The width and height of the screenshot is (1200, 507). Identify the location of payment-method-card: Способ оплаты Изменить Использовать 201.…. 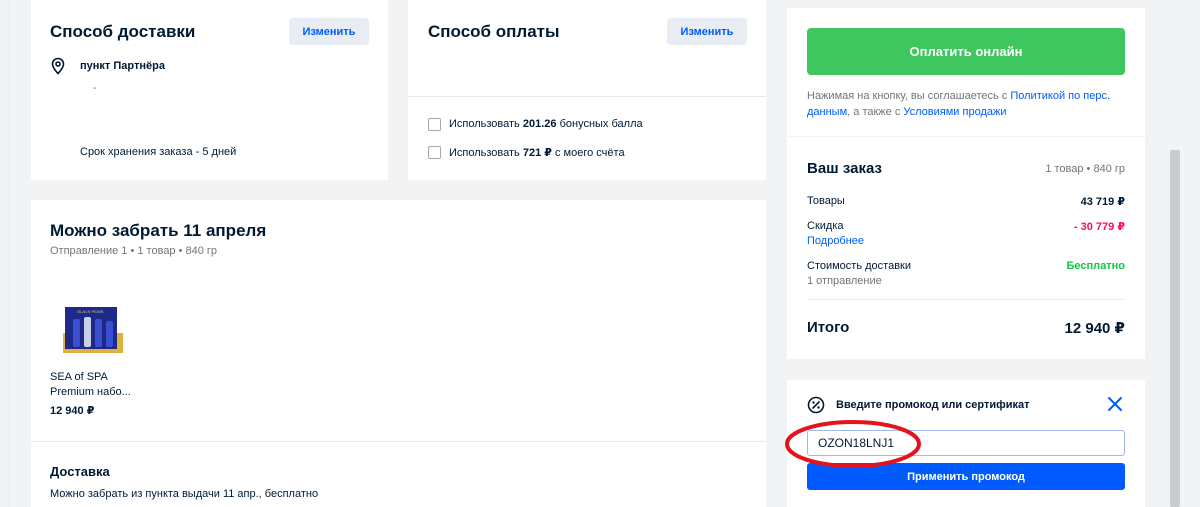
(587, 90).